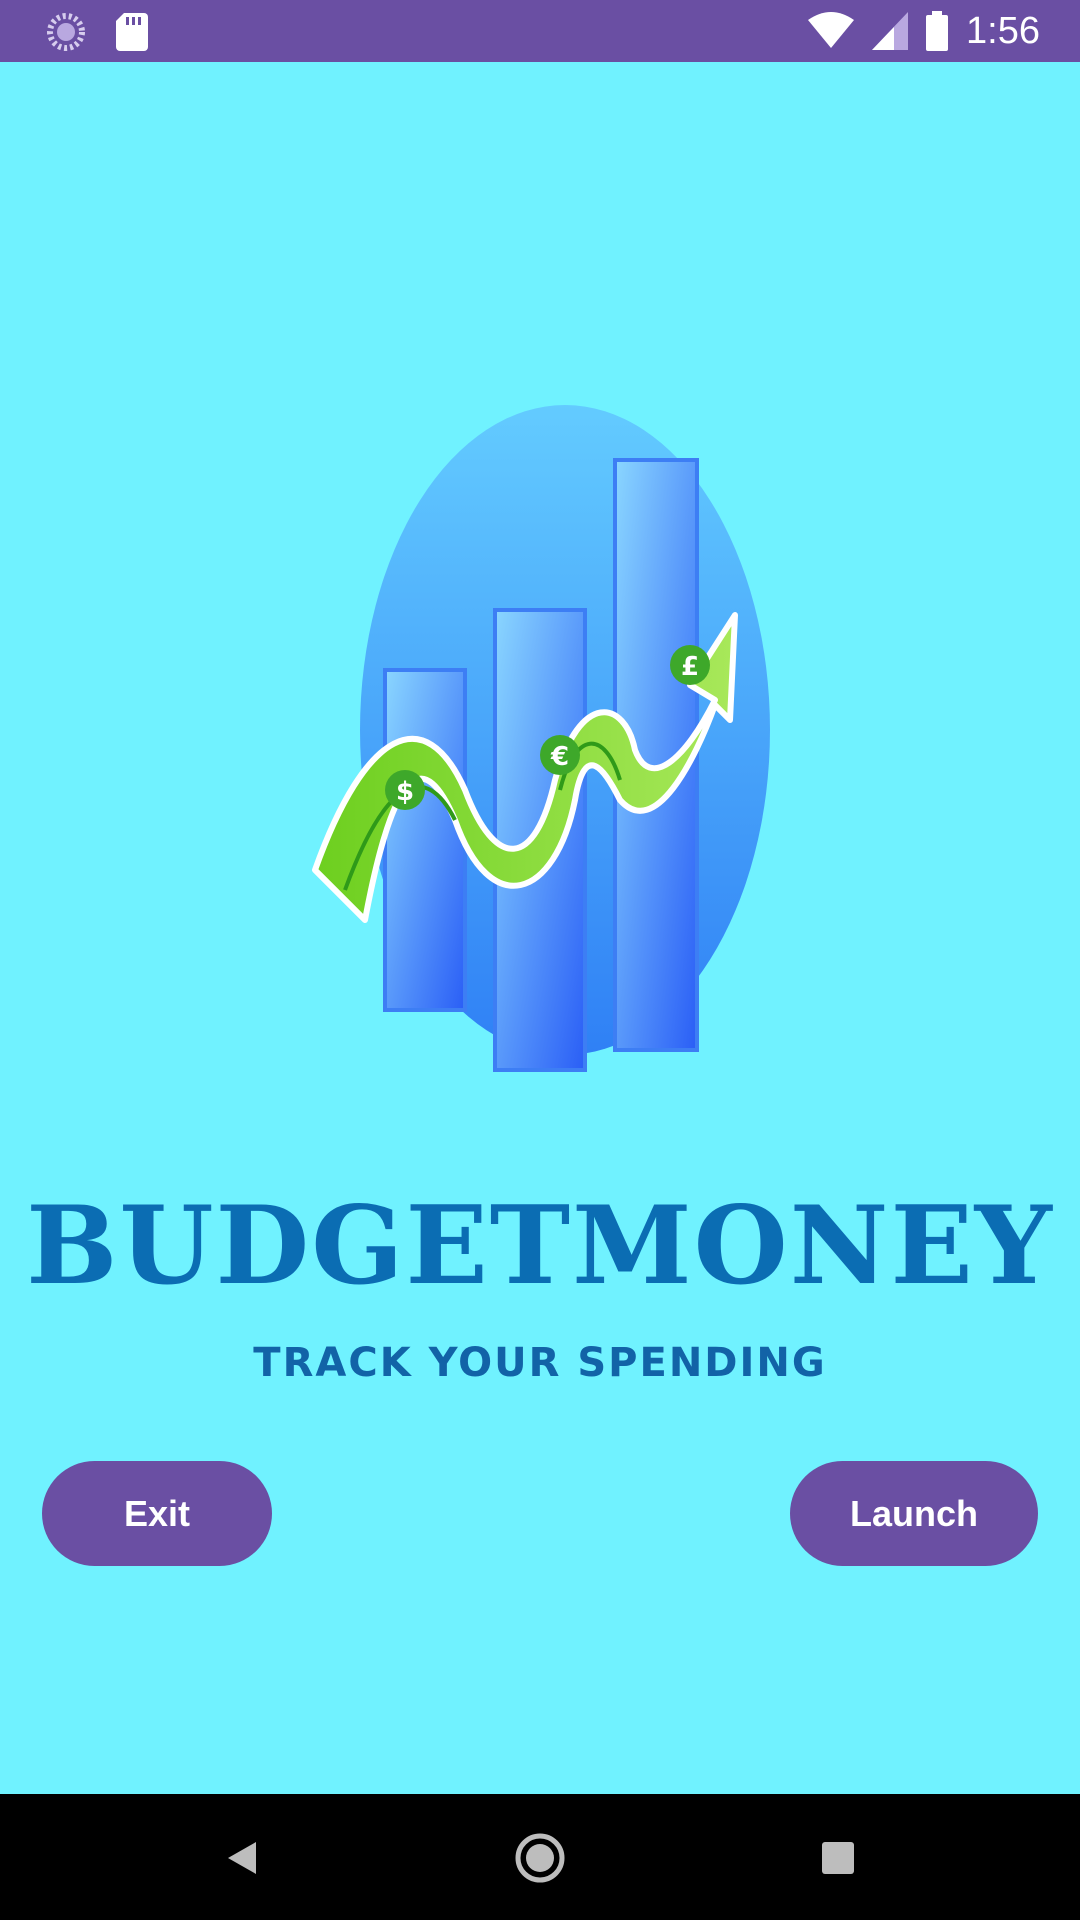  I want to click on brand-name: BUDGETMONEY, so click(540, 1246).